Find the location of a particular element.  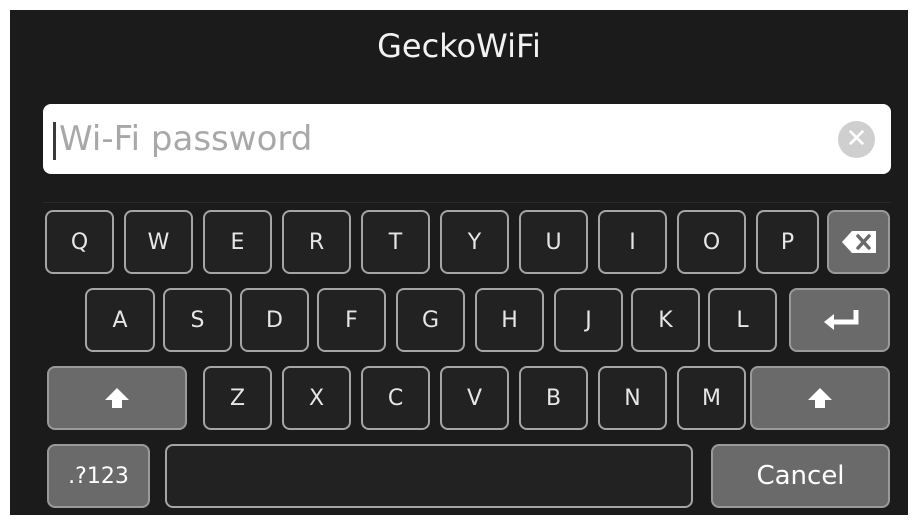

key-label: R is located at coordinates (316, 242).